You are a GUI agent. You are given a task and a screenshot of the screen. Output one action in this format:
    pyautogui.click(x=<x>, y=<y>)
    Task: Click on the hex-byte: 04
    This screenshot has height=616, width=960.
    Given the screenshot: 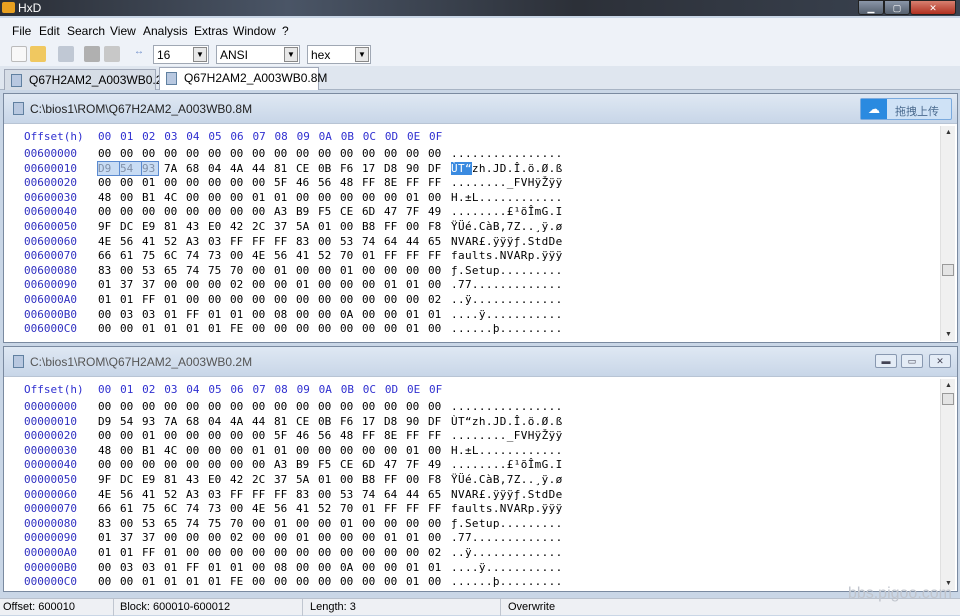 What is the action you would take?
    pyautogui.click(x=219, y=168)
    